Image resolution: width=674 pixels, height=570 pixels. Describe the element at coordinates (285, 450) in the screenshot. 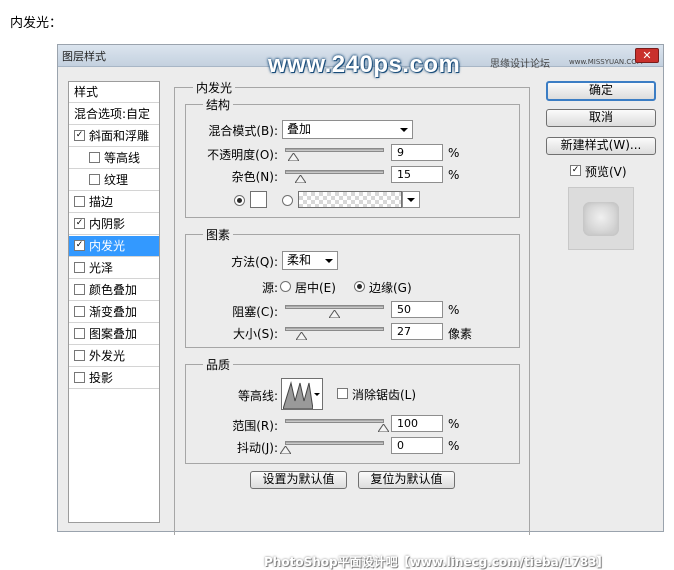

I see `jitter-slider-thumb` at that location.